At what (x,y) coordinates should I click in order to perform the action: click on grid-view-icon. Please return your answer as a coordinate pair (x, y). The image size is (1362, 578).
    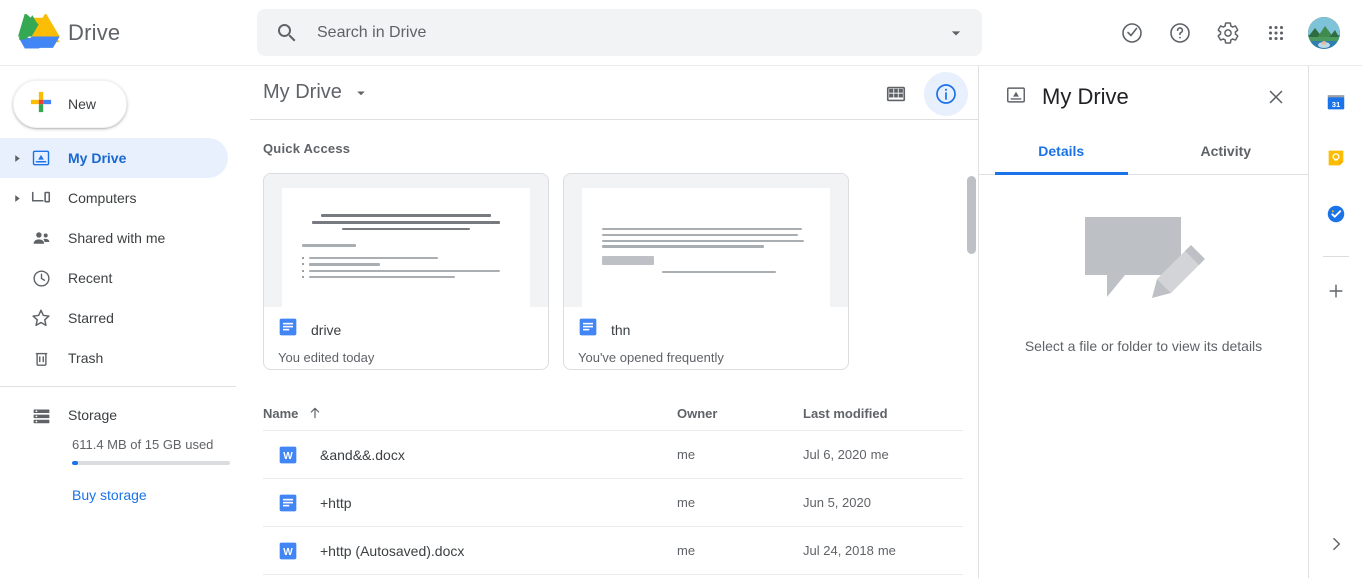
    Looking at the image, I should click on (896, 94).